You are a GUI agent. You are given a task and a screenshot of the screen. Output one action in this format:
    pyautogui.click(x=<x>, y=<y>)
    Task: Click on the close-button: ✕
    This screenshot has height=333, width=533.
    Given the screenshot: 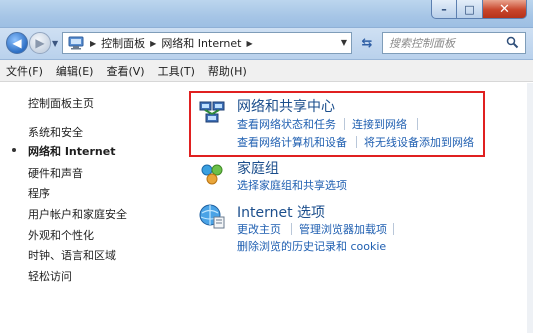 What is the action you would take?
    pyautogui.click(x=505, y=9)
    